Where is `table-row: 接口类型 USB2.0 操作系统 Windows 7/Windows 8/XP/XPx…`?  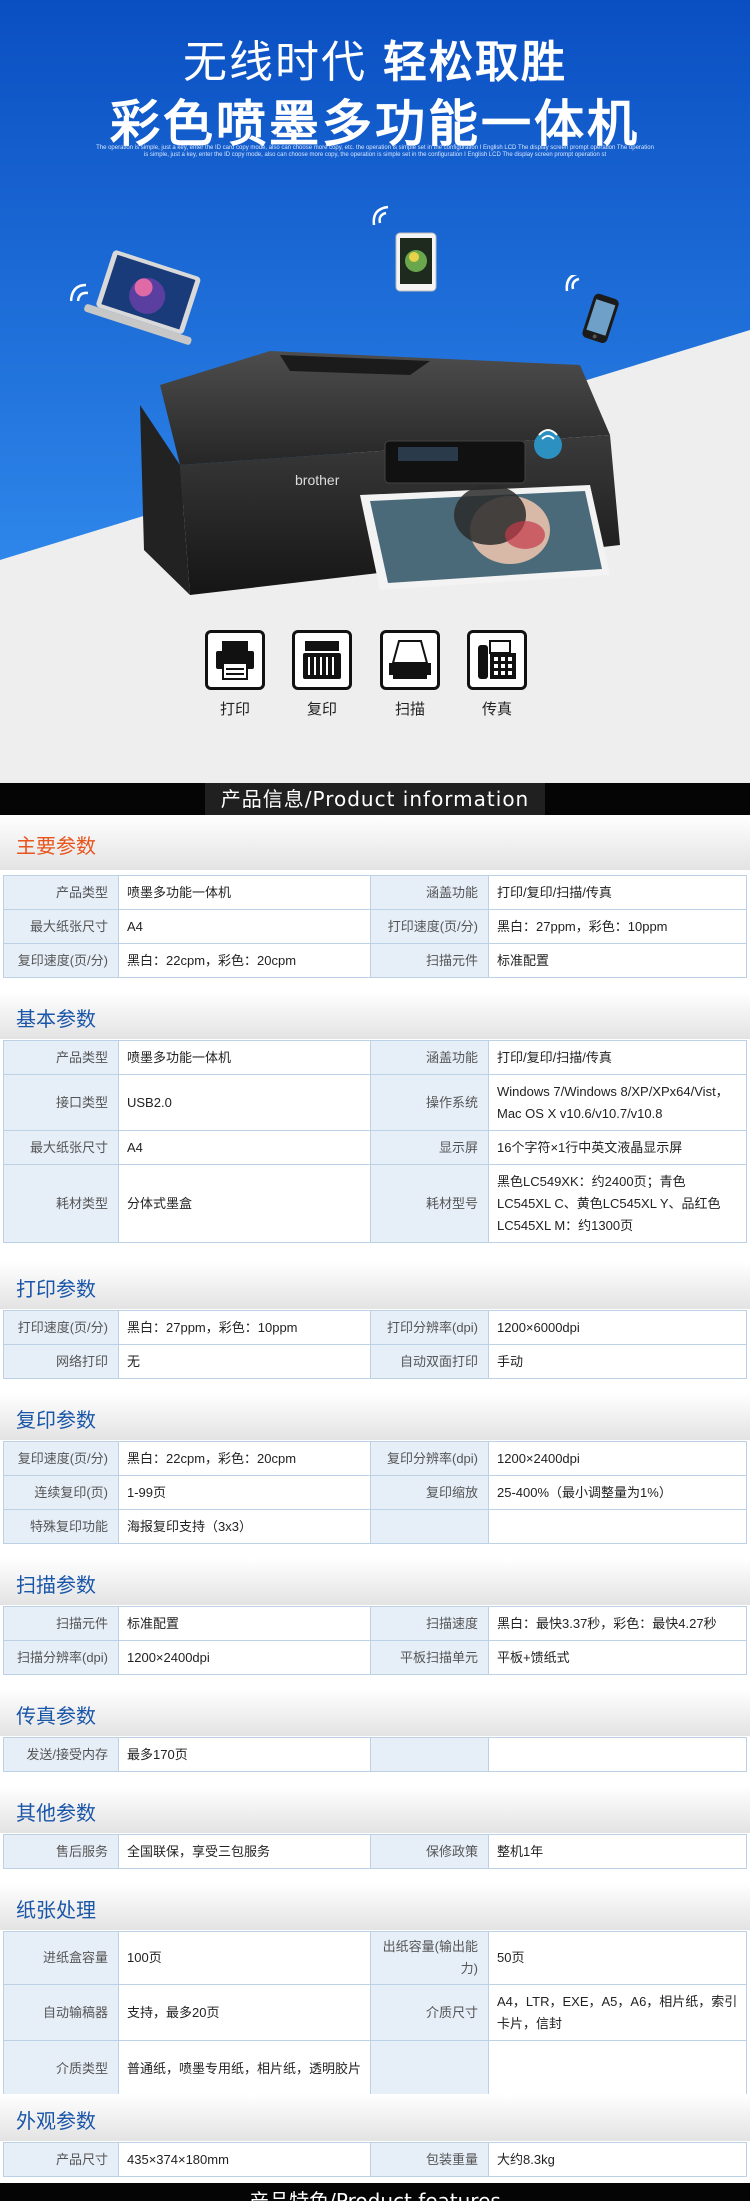
table-row: 接口类型 USB2.0 操作系统 Windows 7/Windows 8/XP/XPx… is located at coordinates (375, 1102).